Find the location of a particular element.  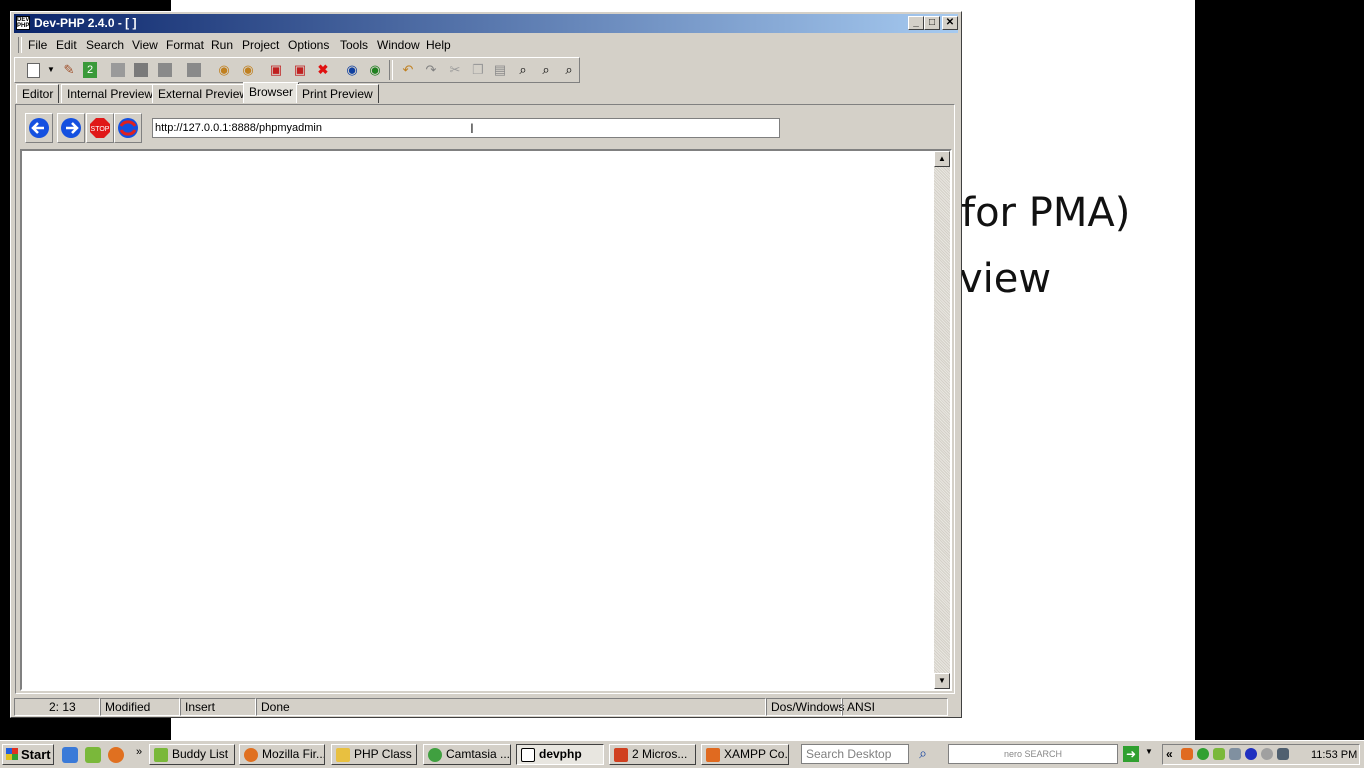

replace-icon: ◉ is located at coordinates (248, 70).